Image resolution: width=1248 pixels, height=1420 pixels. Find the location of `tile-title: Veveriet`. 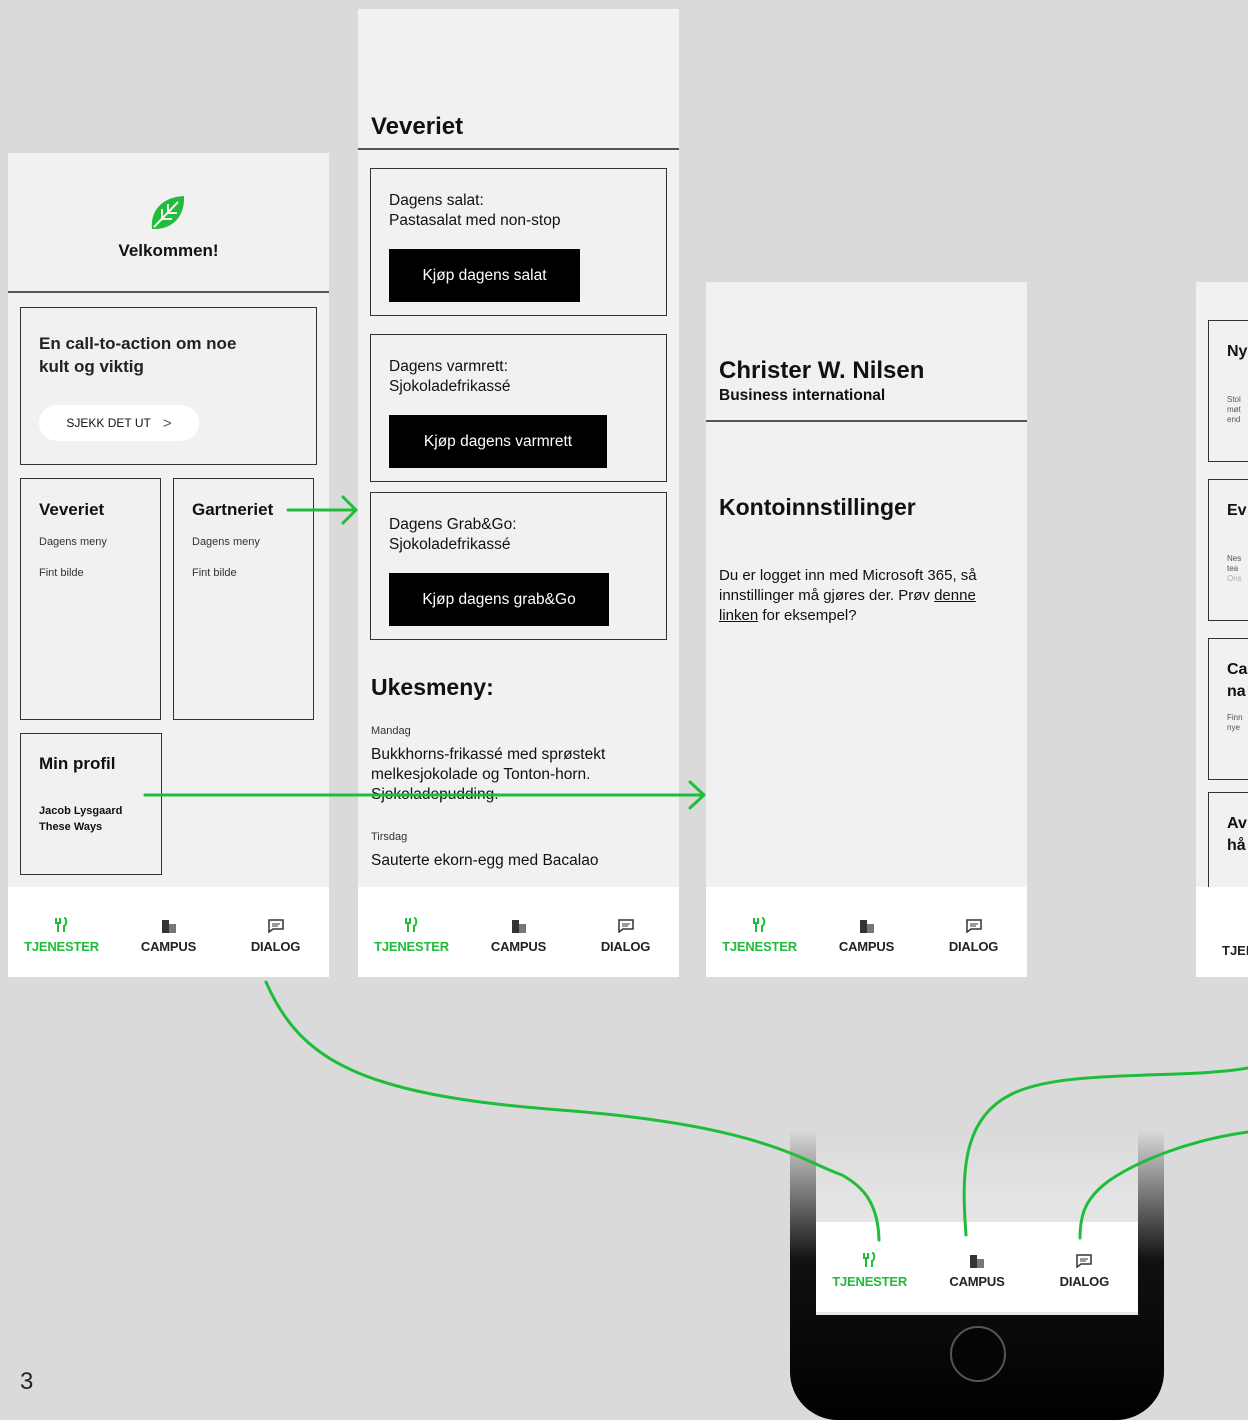

tile-title: Veveriet is located at coordinates (72, 509).